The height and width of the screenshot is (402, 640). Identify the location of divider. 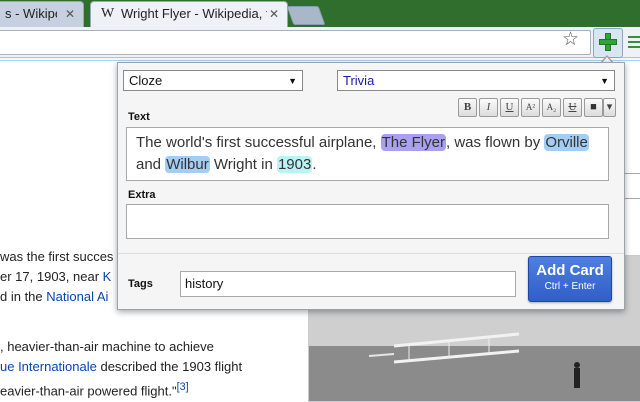
(371, 253).